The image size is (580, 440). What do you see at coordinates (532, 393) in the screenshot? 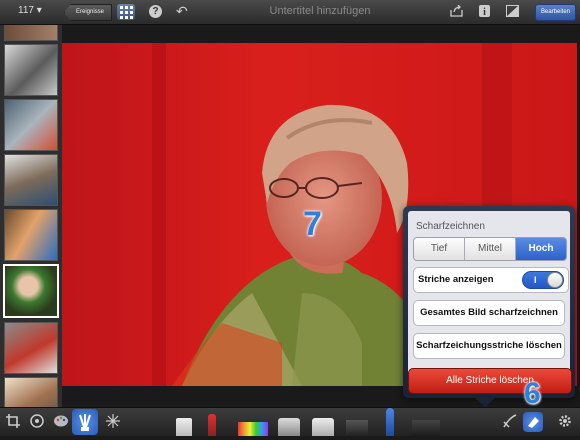
I see `step-badge-6: 6` at bounding box center [532, 393].